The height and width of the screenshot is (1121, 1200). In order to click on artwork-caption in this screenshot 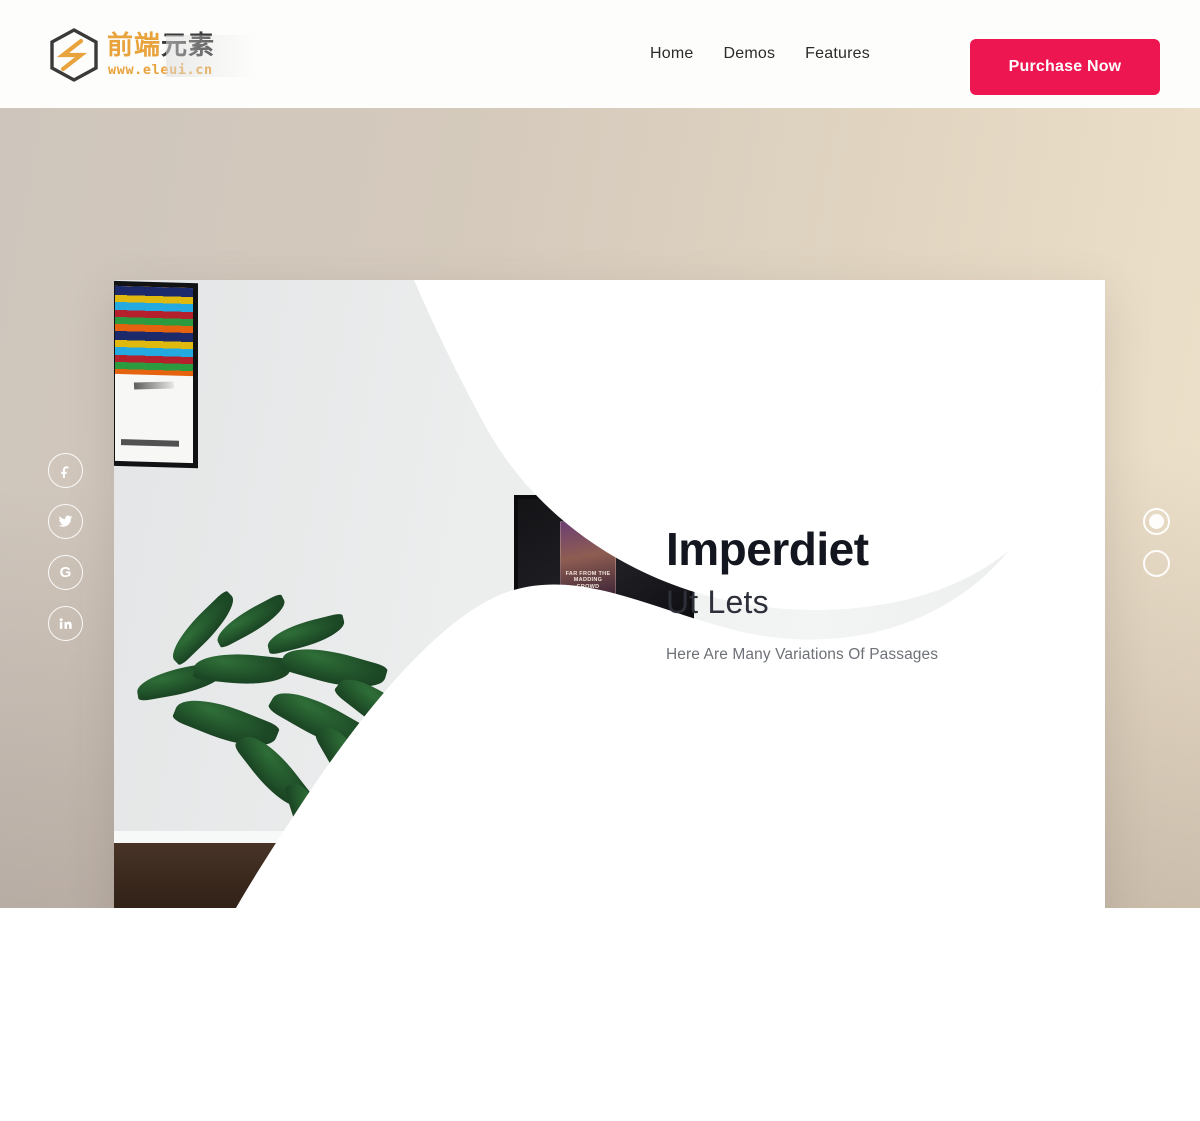, I will do `click(150, 443)`.